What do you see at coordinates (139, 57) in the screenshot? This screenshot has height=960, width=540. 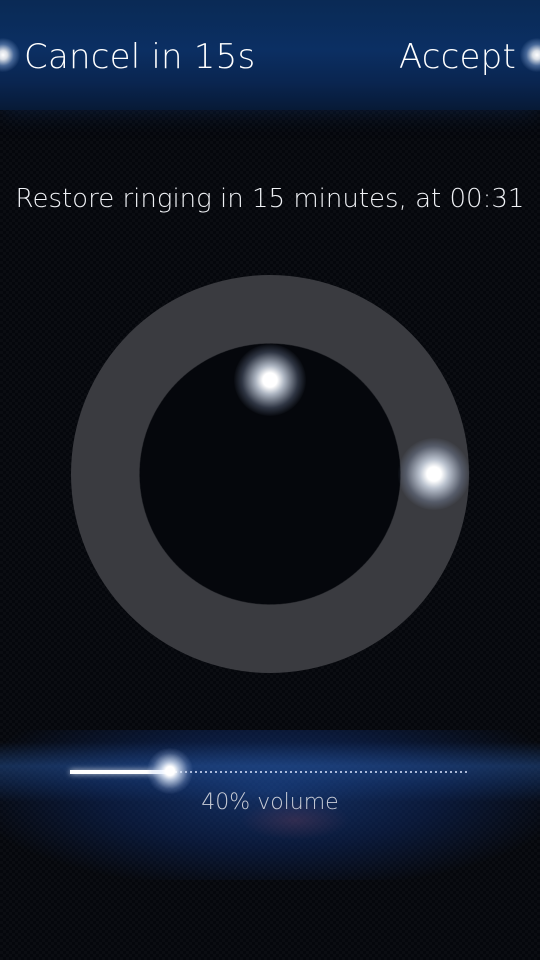 I see `cancel-button: Cancel in 15s` at bounding box center [139, 57].